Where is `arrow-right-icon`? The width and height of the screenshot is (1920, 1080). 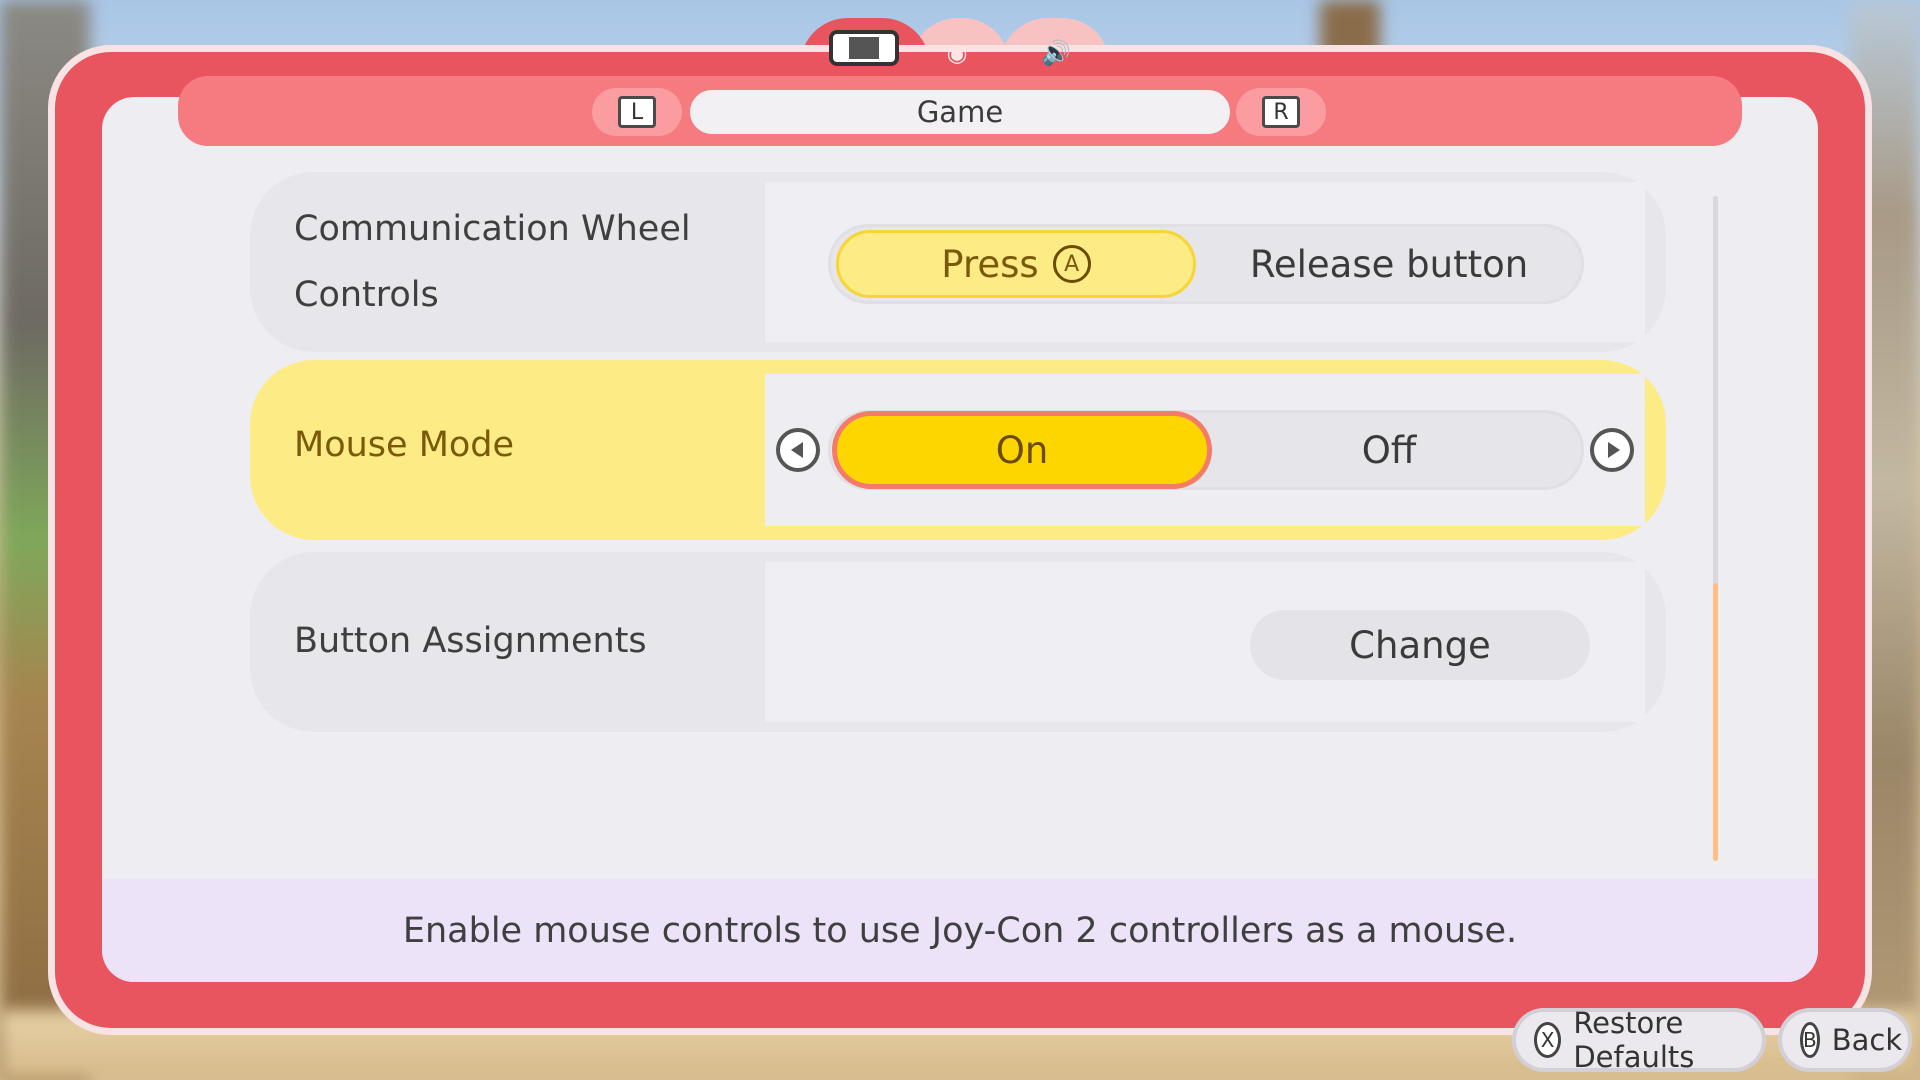 arrow-right-icon is located at coordinates (1612, 450).